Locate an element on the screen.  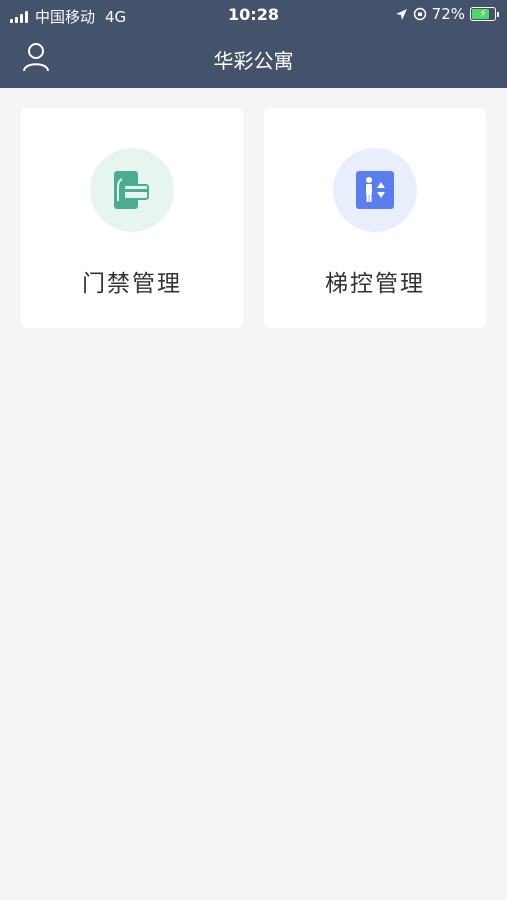
elevator-control-card: 梯控管理 is located at coordinates (375, 218).